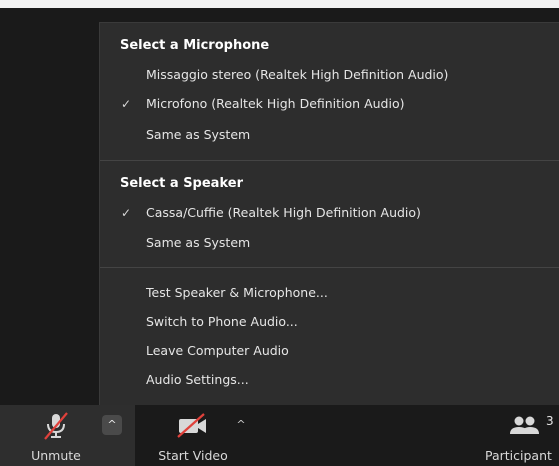 This screenshot has width=559, height=466. I want to click on unmute-label: Unmute, so click(56, 455).